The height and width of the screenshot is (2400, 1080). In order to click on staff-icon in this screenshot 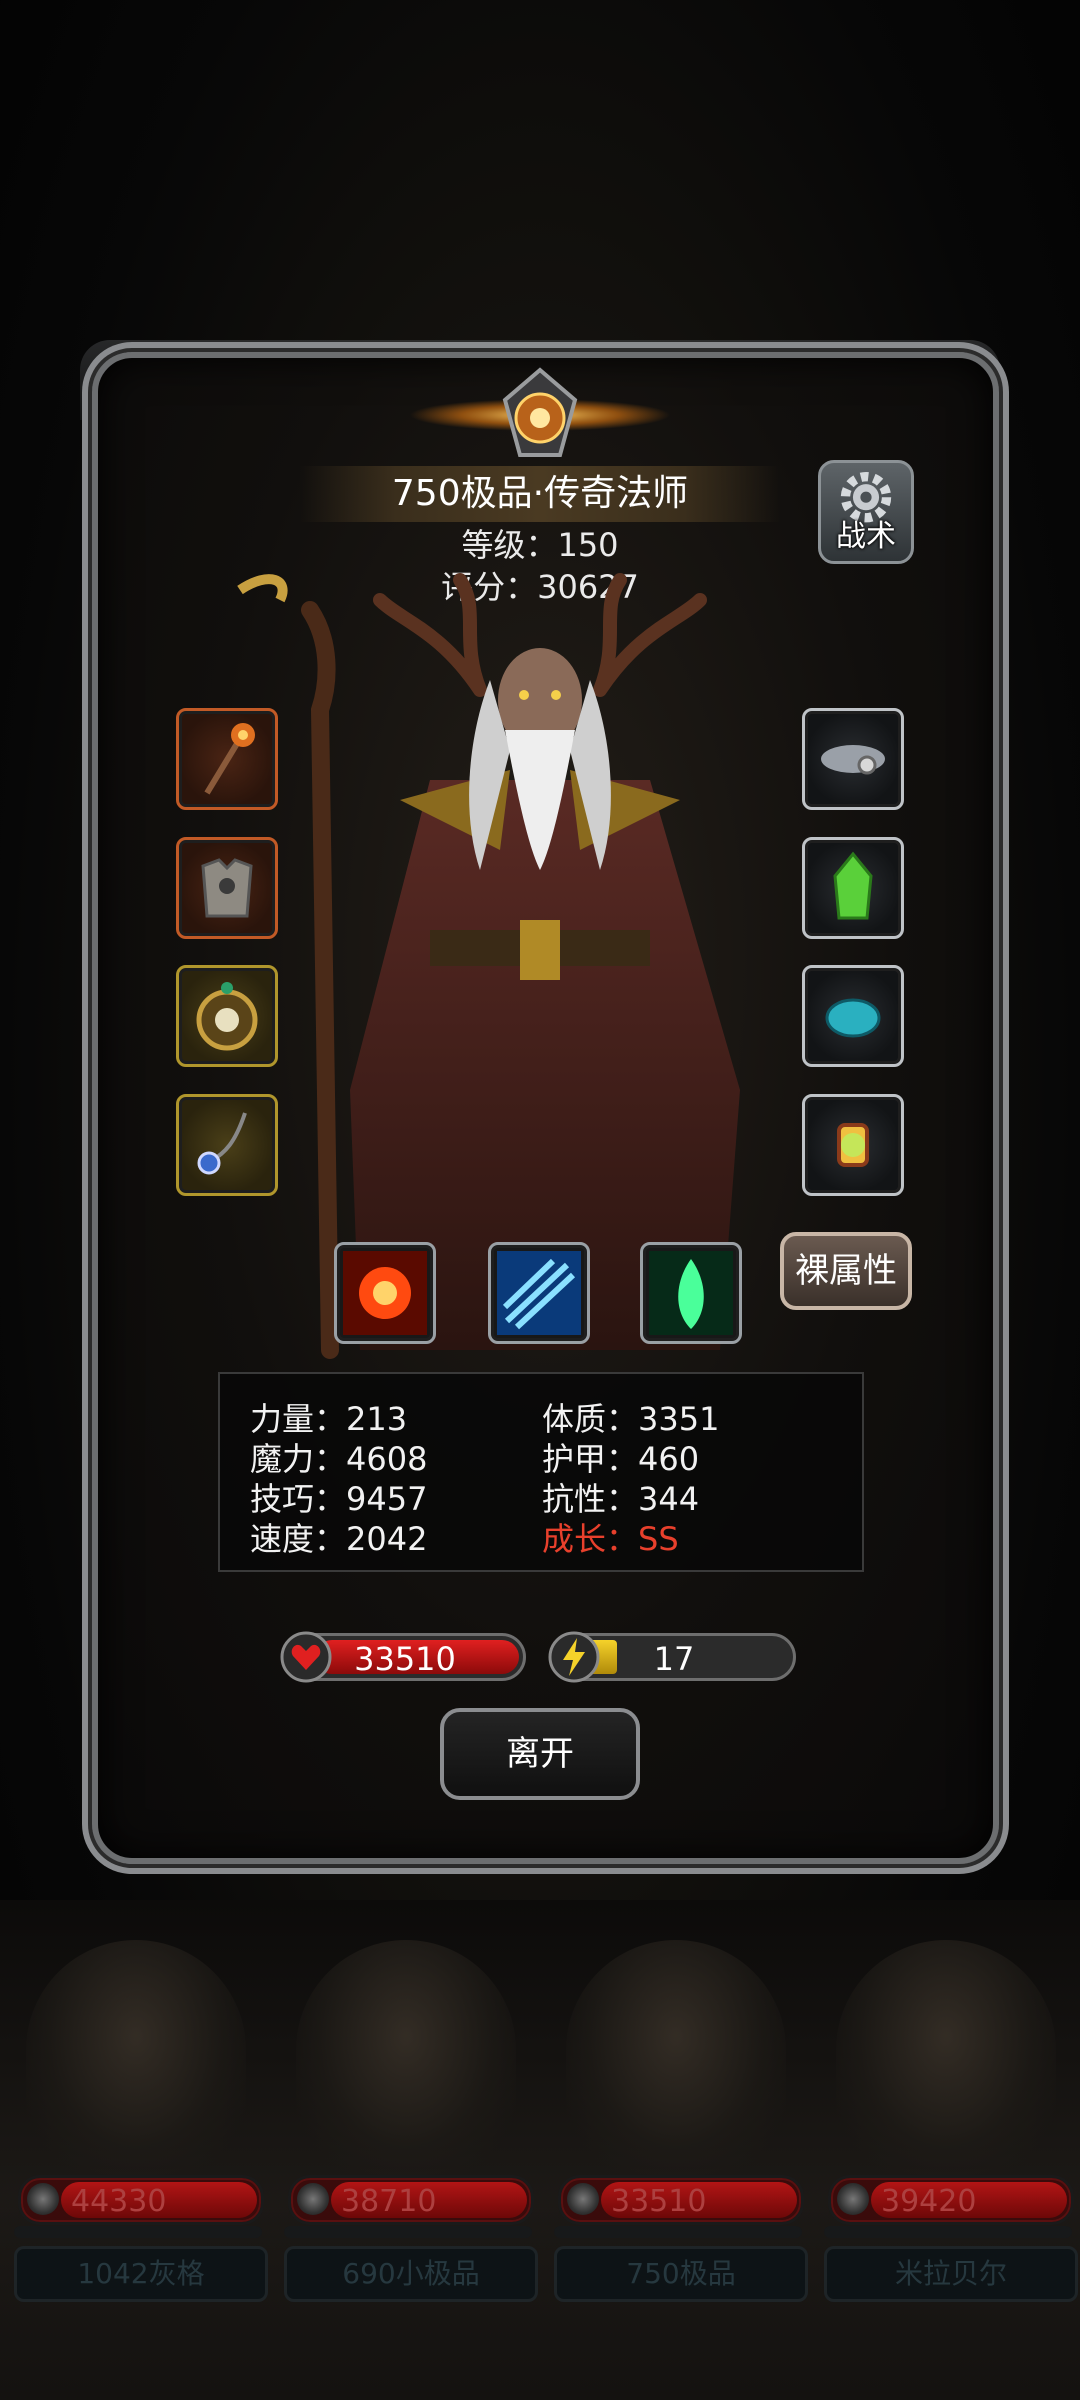, I will do `click(229, 759)`.